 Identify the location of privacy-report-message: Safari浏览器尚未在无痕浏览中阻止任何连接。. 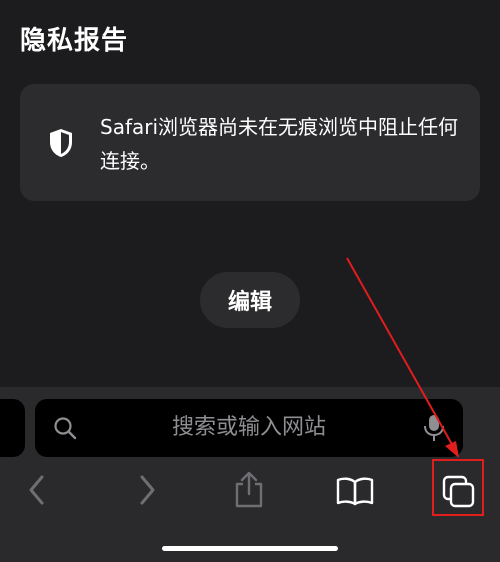
(279, 144).